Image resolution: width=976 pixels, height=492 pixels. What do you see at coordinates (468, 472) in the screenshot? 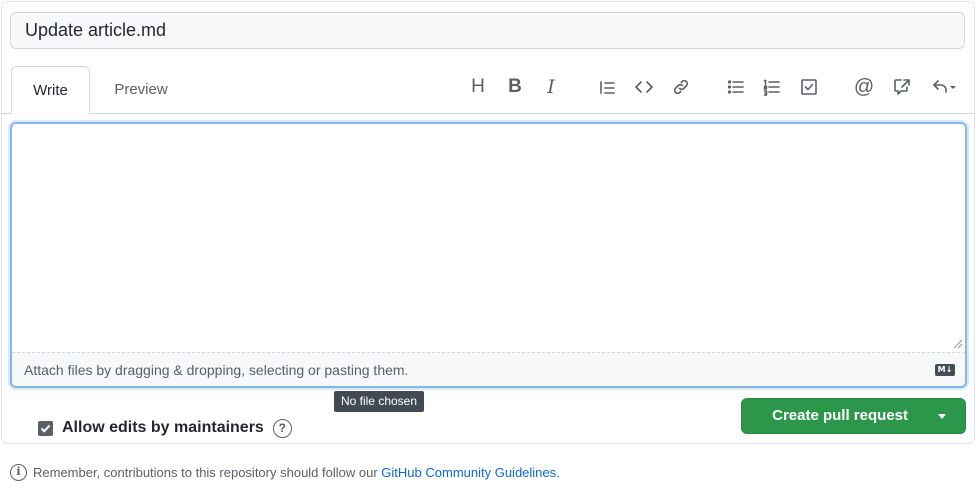
I see `community-guidelines-link: GitHub Community Guidelines` at bounding box center [468, 472].